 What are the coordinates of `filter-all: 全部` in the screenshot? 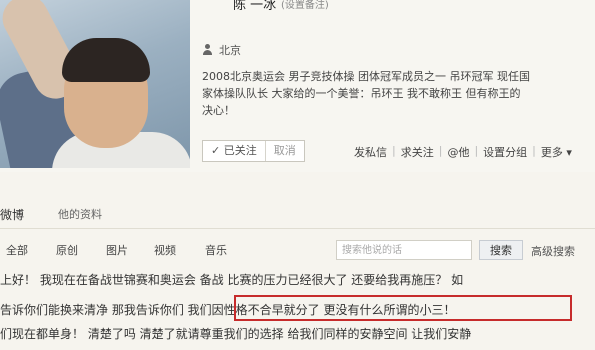 It's located at (17, 250).